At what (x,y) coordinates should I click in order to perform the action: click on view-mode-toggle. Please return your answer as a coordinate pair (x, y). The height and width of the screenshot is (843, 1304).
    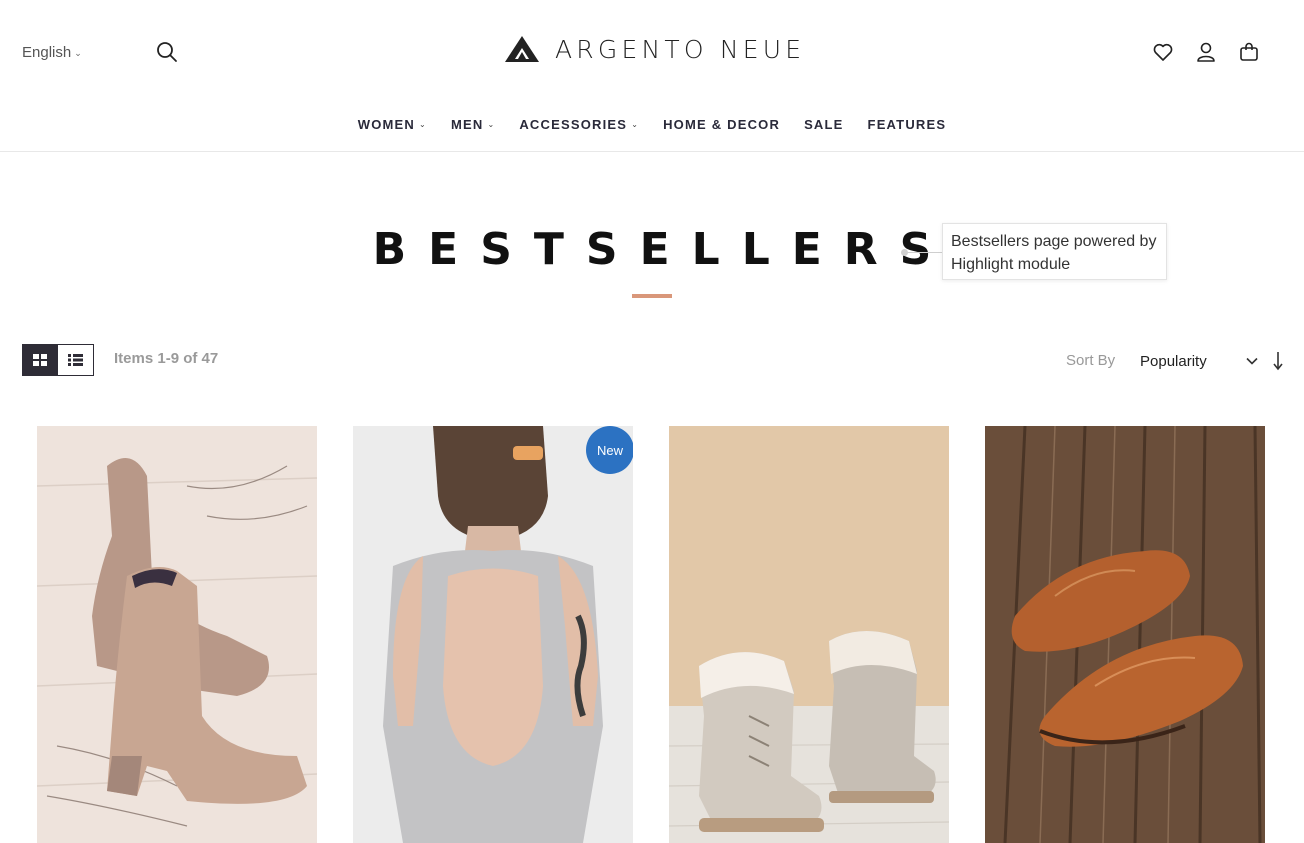
    Looking at the image, I should click on (58, 360).